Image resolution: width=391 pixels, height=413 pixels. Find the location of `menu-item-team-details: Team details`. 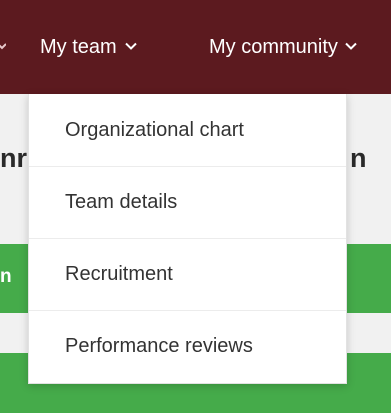

menu-item-team-details: Team details is located at coordinates (187, 202).